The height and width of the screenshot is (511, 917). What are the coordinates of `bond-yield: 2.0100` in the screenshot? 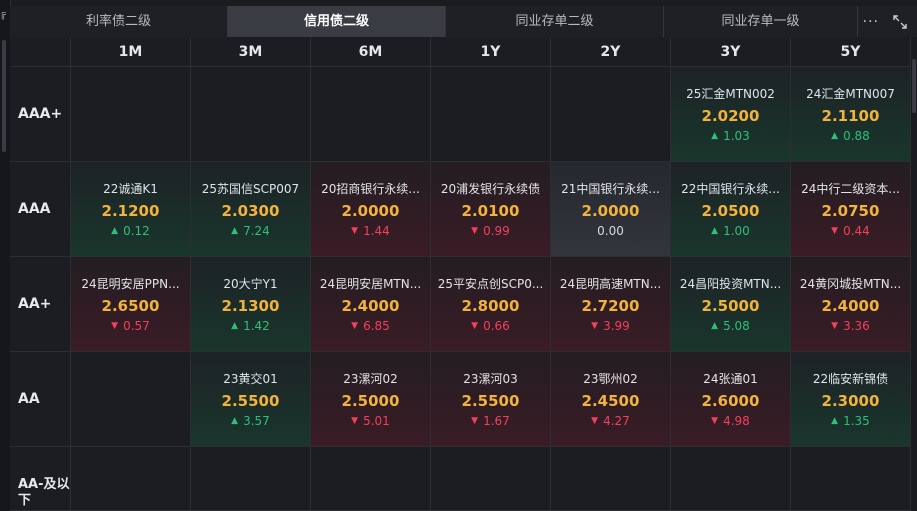 It's located at (490, 211).